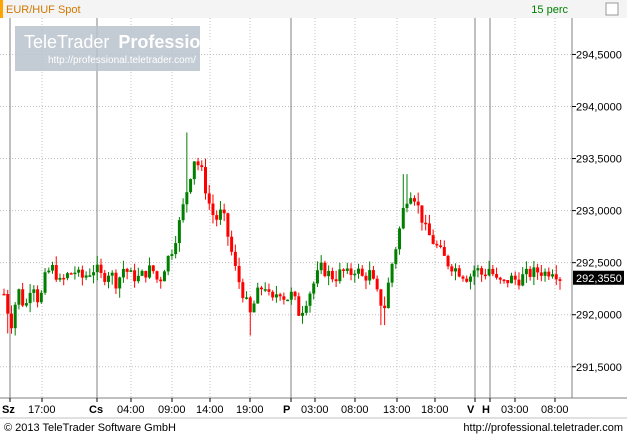 The height and width of the screenshot is (436, 627). What do you see at coordinates (543, 428) in the screenshot?
I see `footer-url: http://professional.teletrader.com` at bounding box center [543, 428].